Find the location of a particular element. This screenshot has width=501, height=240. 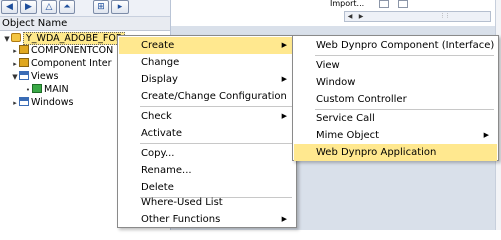

up-button: △ is located at coordinates (49, 7).